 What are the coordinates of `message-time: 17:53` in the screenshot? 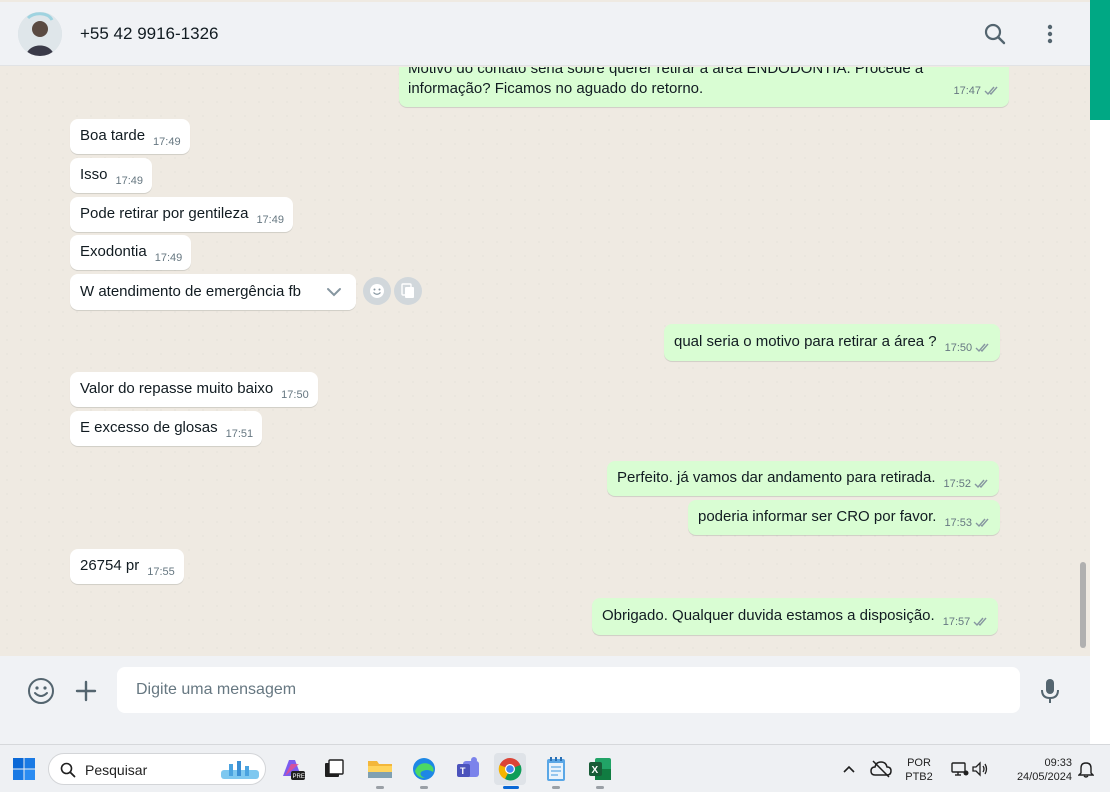 It's located at (958, 523).